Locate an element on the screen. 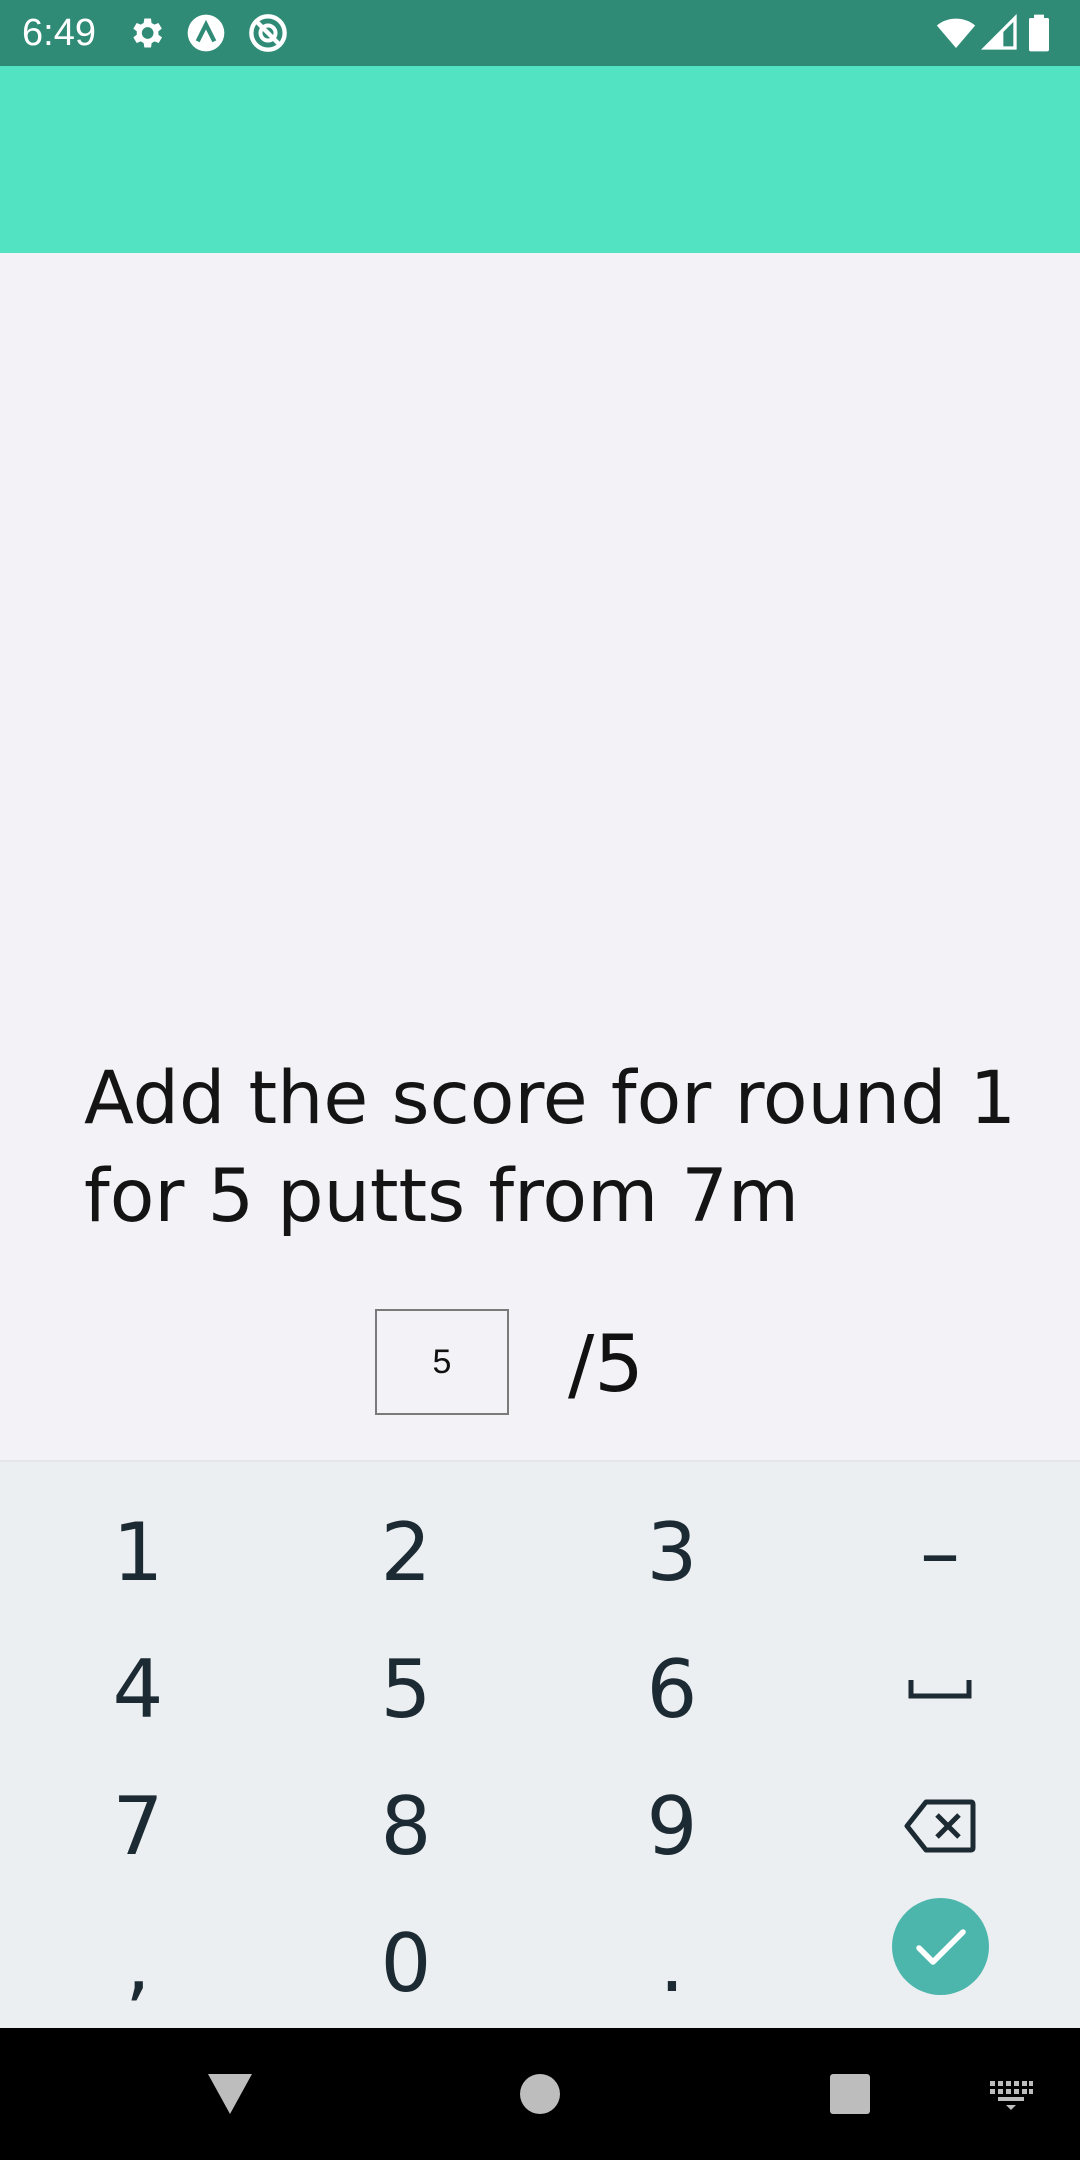 The image size is (1080, 2160). app-notification-icon is located at coordinates (206, 33).